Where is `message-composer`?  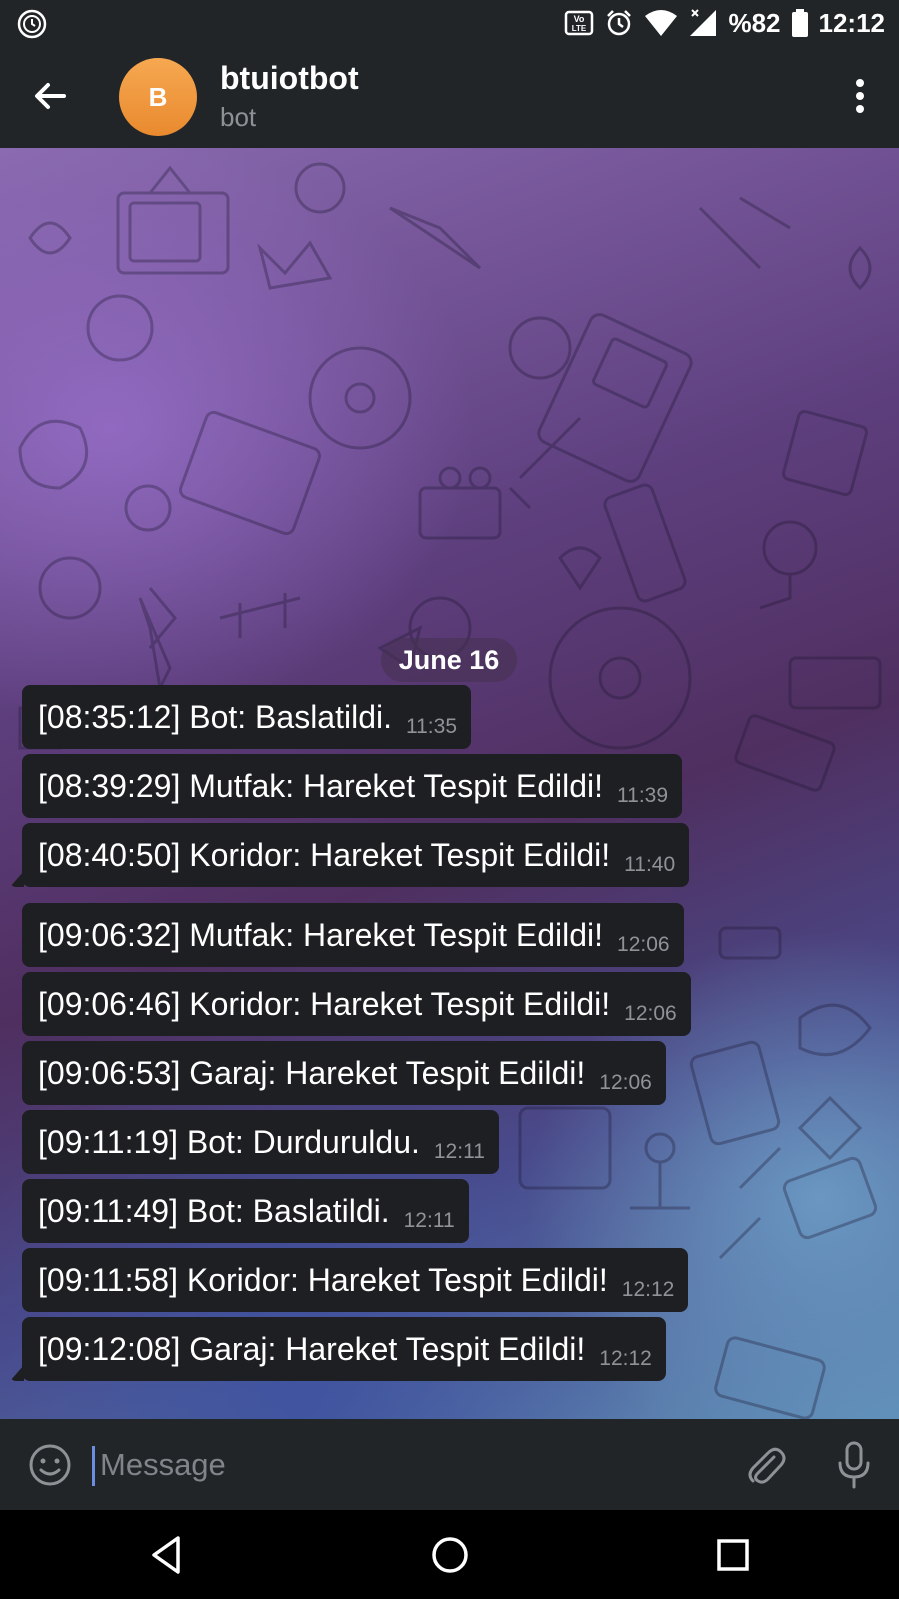
message-composer is located at coordinates (449, 1464).